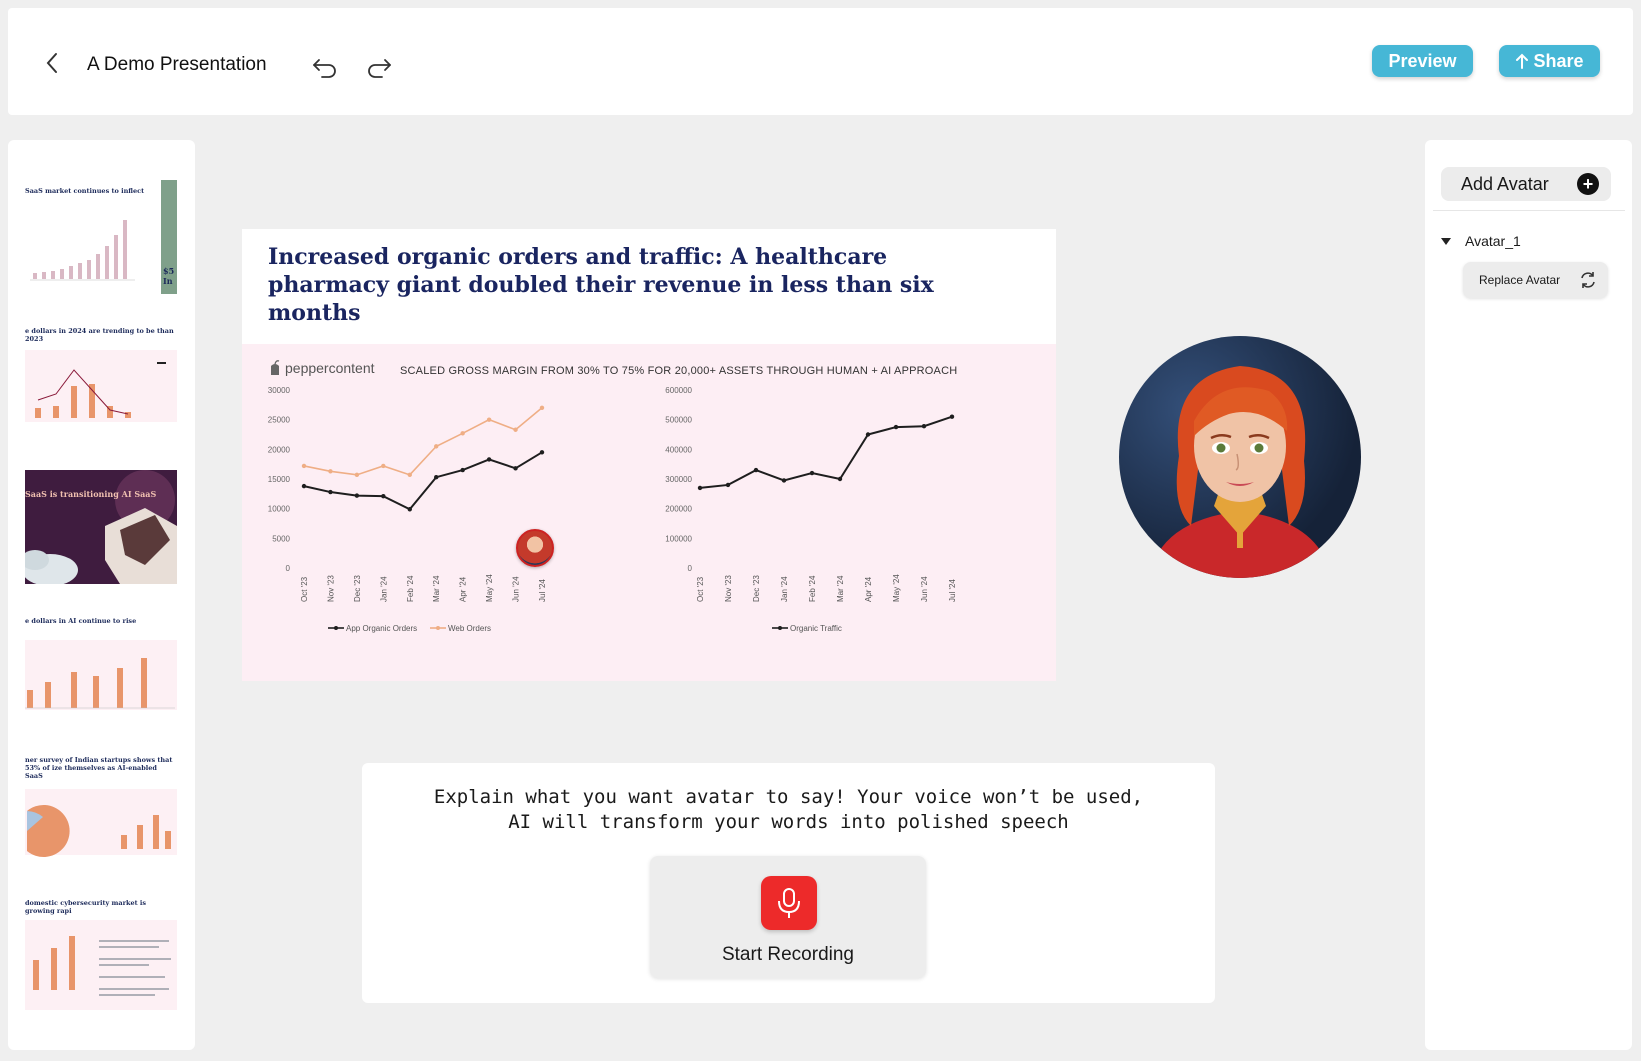 This screenshot has width=1641, height=1061. What do you see at coordinates (789, 903) in the screenshot?
I see `microphone-icon` at bounding box center [789, 903].